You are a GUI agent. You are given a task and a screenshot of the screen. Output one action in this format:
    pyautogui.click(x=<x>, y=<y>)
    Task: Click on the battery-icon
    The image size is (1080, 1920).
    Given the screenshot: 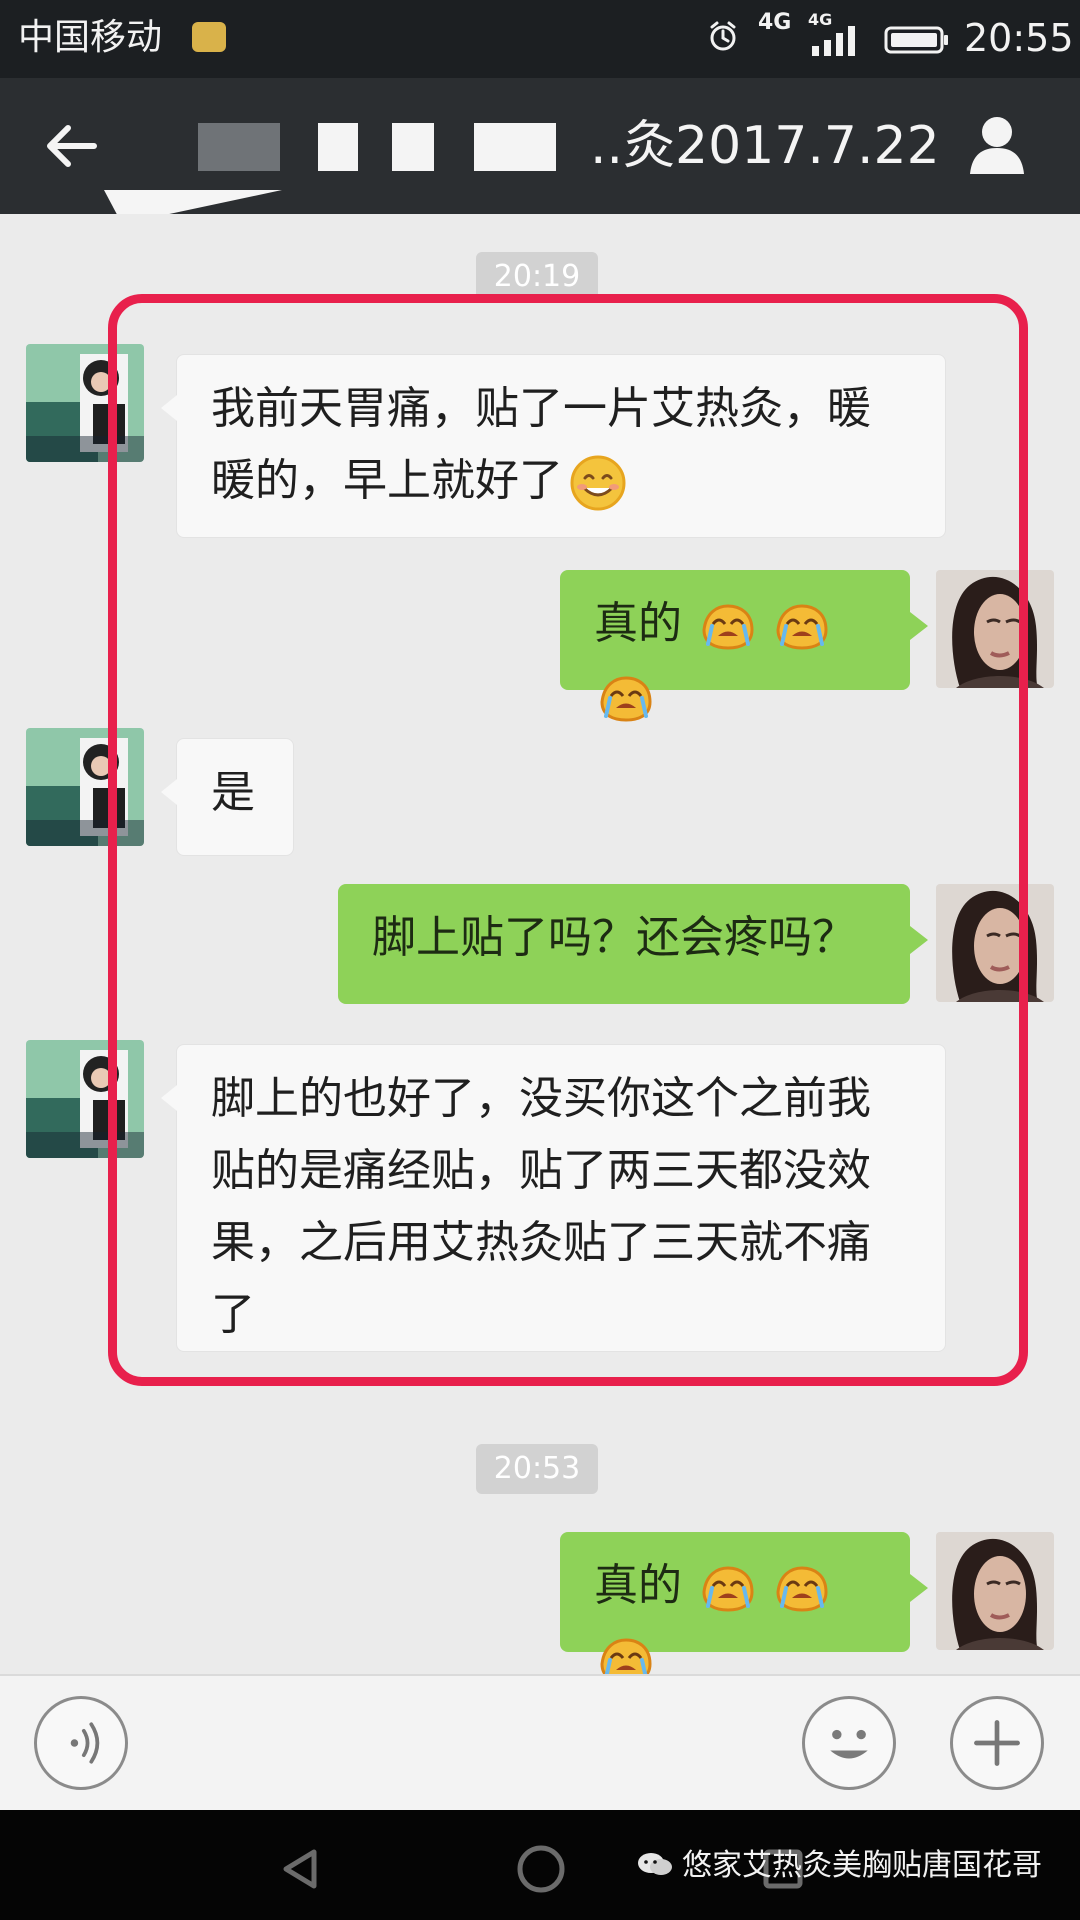 What is the action you would take?
    pyautogui.click(x=916, y=40)
    